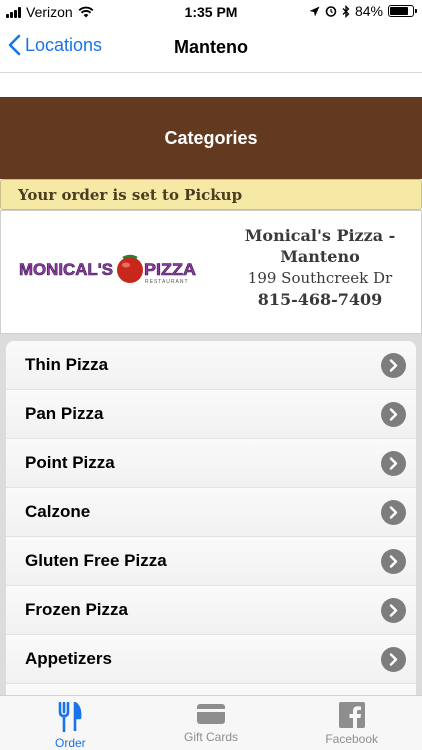 The height and width of the screenshot is (750, 422). Describe the element at coordinates (70, 462) in the screenshot. I see `category-label: Point Pizza` at that location.